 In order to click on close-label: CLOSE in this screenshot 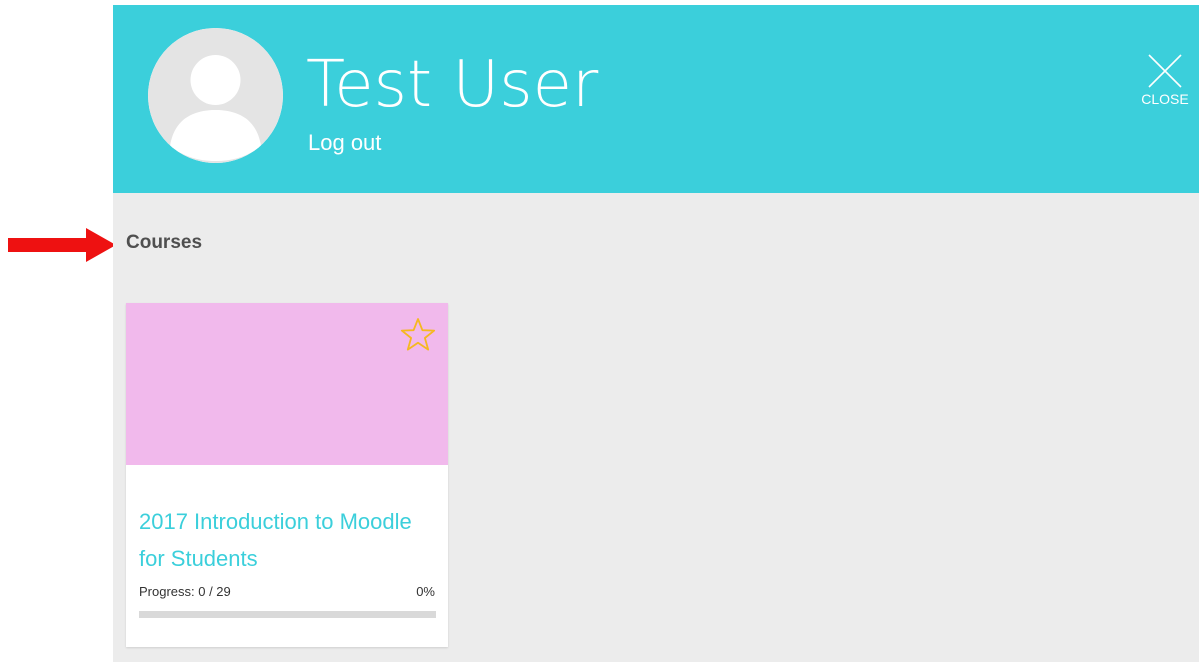, I will do `click(1165, 99)`.